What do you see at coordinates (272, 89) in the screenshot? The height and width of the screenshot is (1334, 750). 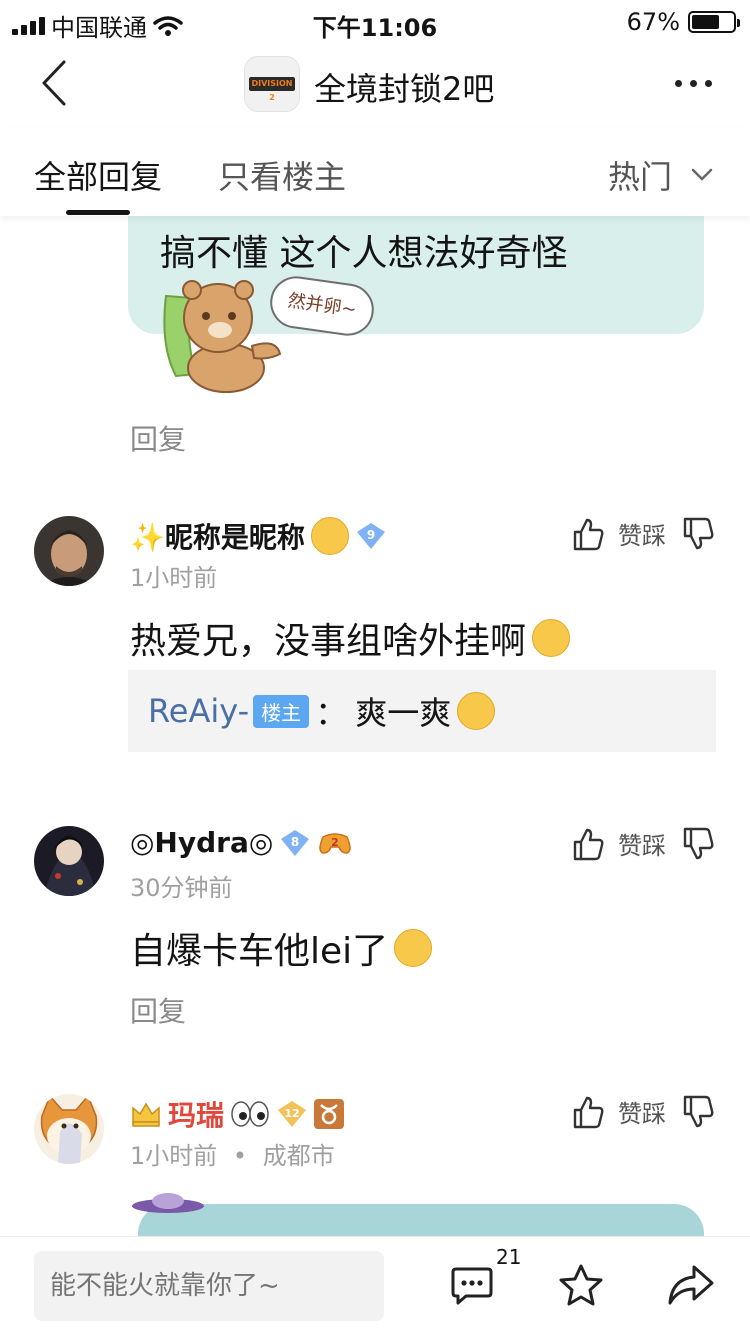 I see `forum-logo-text: DIVISION 2` at bounding box center [272, 89].